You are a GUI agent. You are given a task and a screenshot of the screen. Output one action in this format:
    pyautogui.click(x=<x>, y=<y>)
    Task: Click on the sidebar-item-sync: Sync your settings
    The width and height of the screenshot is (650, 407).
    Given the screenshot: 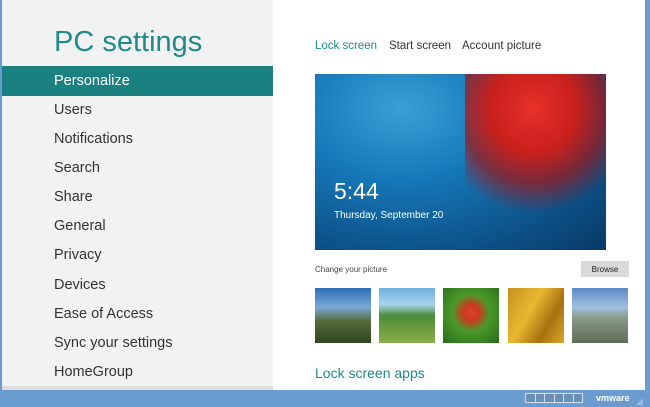 What is the action you would take?
    pyautogui.click(x=137, y=343)
    